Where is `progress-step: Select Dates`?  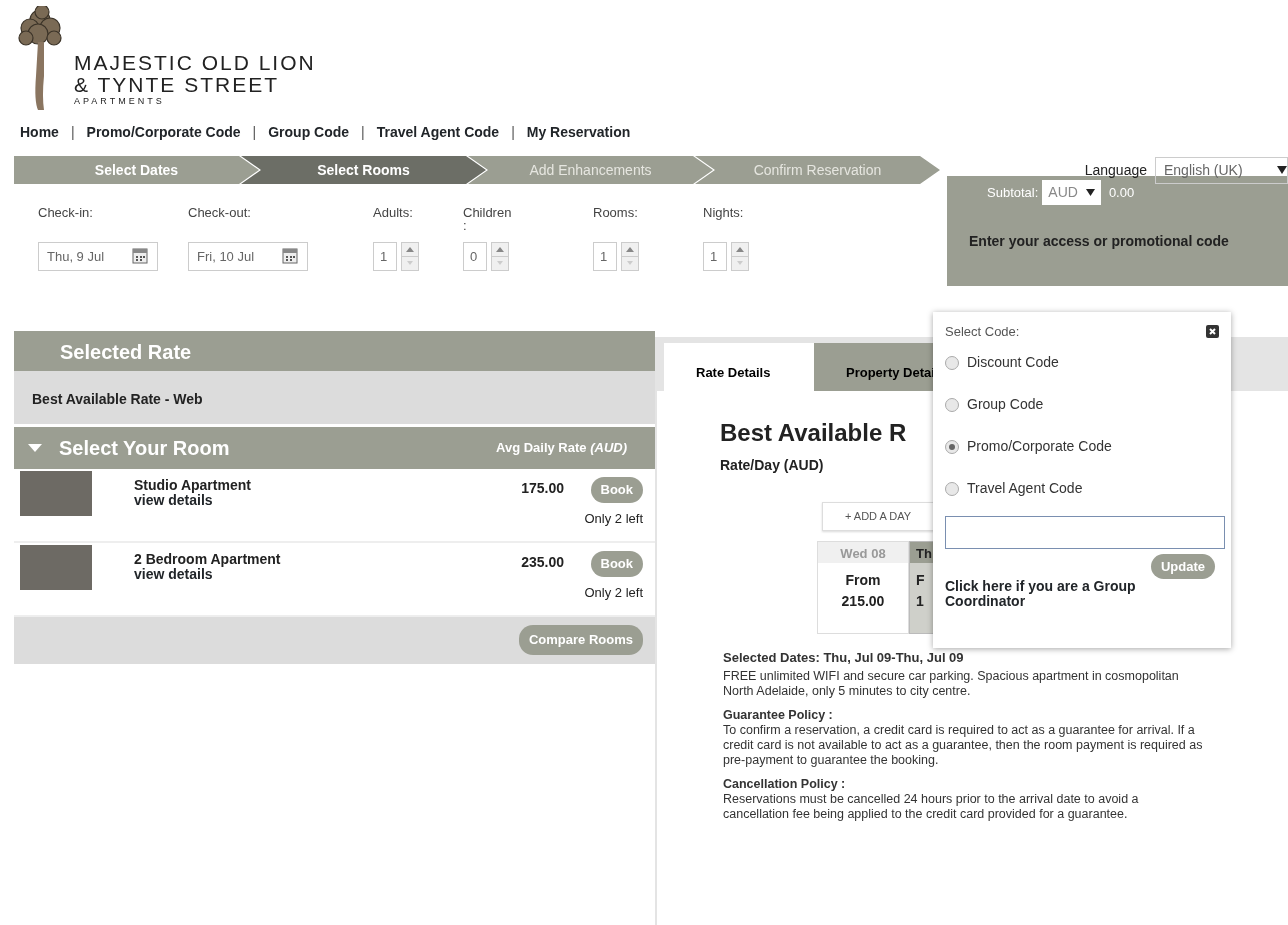 progress-step: Select Dates is located at coordinates (136, 170).